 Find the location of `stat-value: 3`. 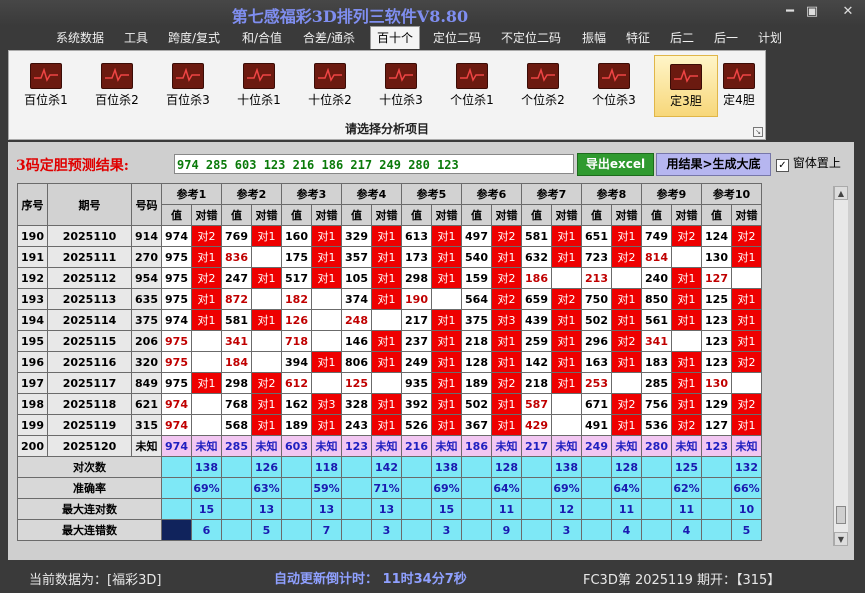

stat-value: 3 is located at coordinates (446, 530).